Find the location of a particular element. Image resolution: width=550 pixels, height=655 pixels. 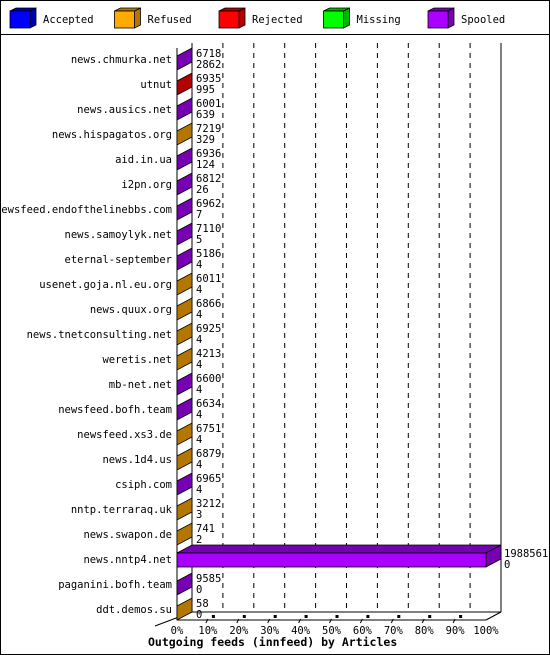

value-label-accepted: 3 is located at coordinates (199, 515).